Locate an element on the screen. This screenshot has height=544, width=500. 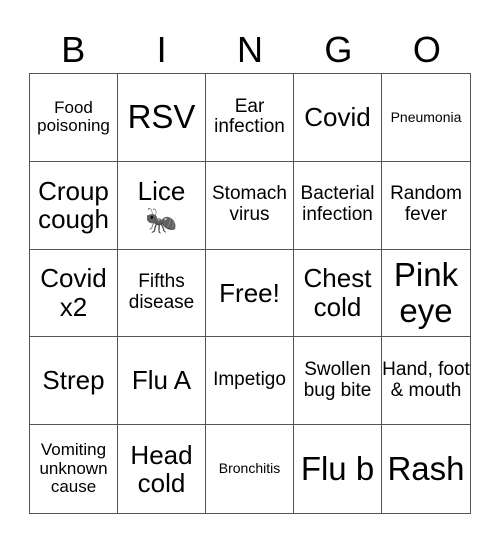
cell-label: Pink eye is located at coordinates (426, 292).